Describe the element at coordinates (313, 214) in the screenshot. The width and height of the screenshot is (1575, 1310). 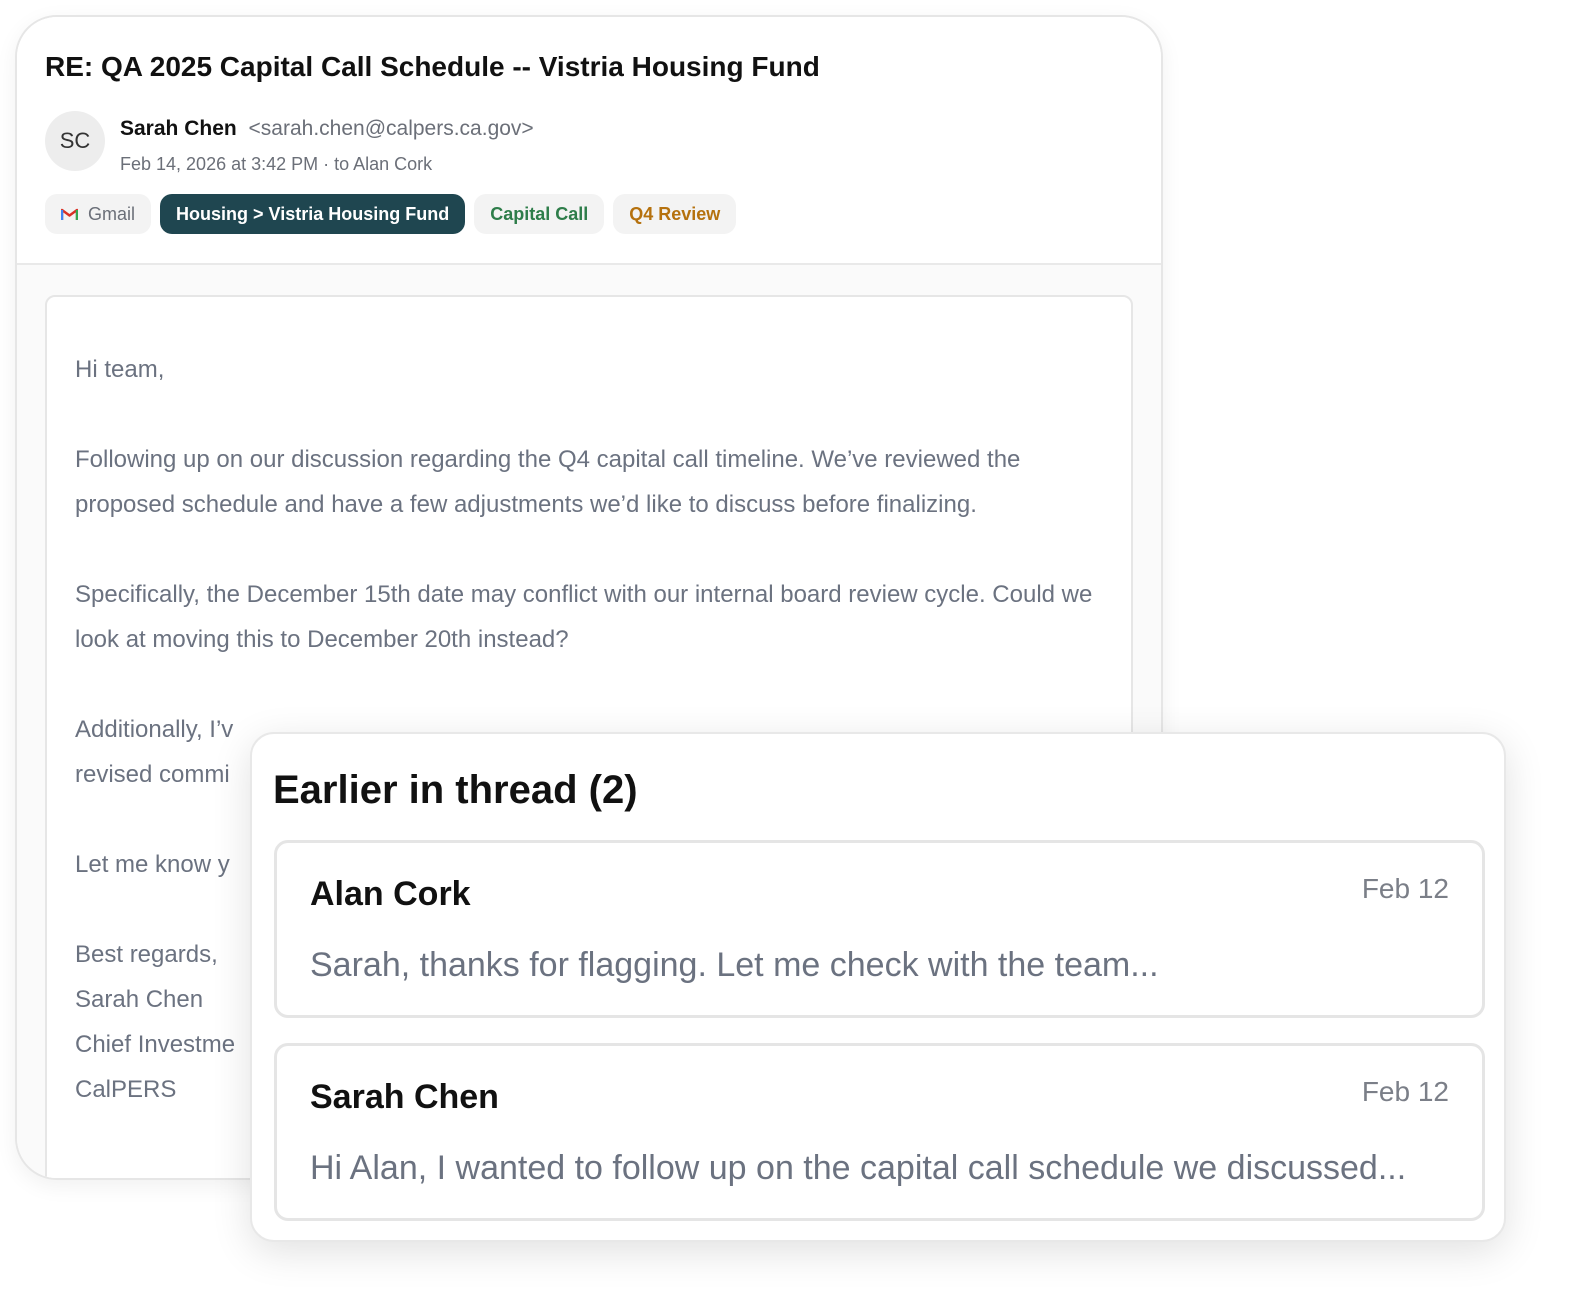
I see `label-chip-housing: Housing > Vistria Housing Fund` at that location.